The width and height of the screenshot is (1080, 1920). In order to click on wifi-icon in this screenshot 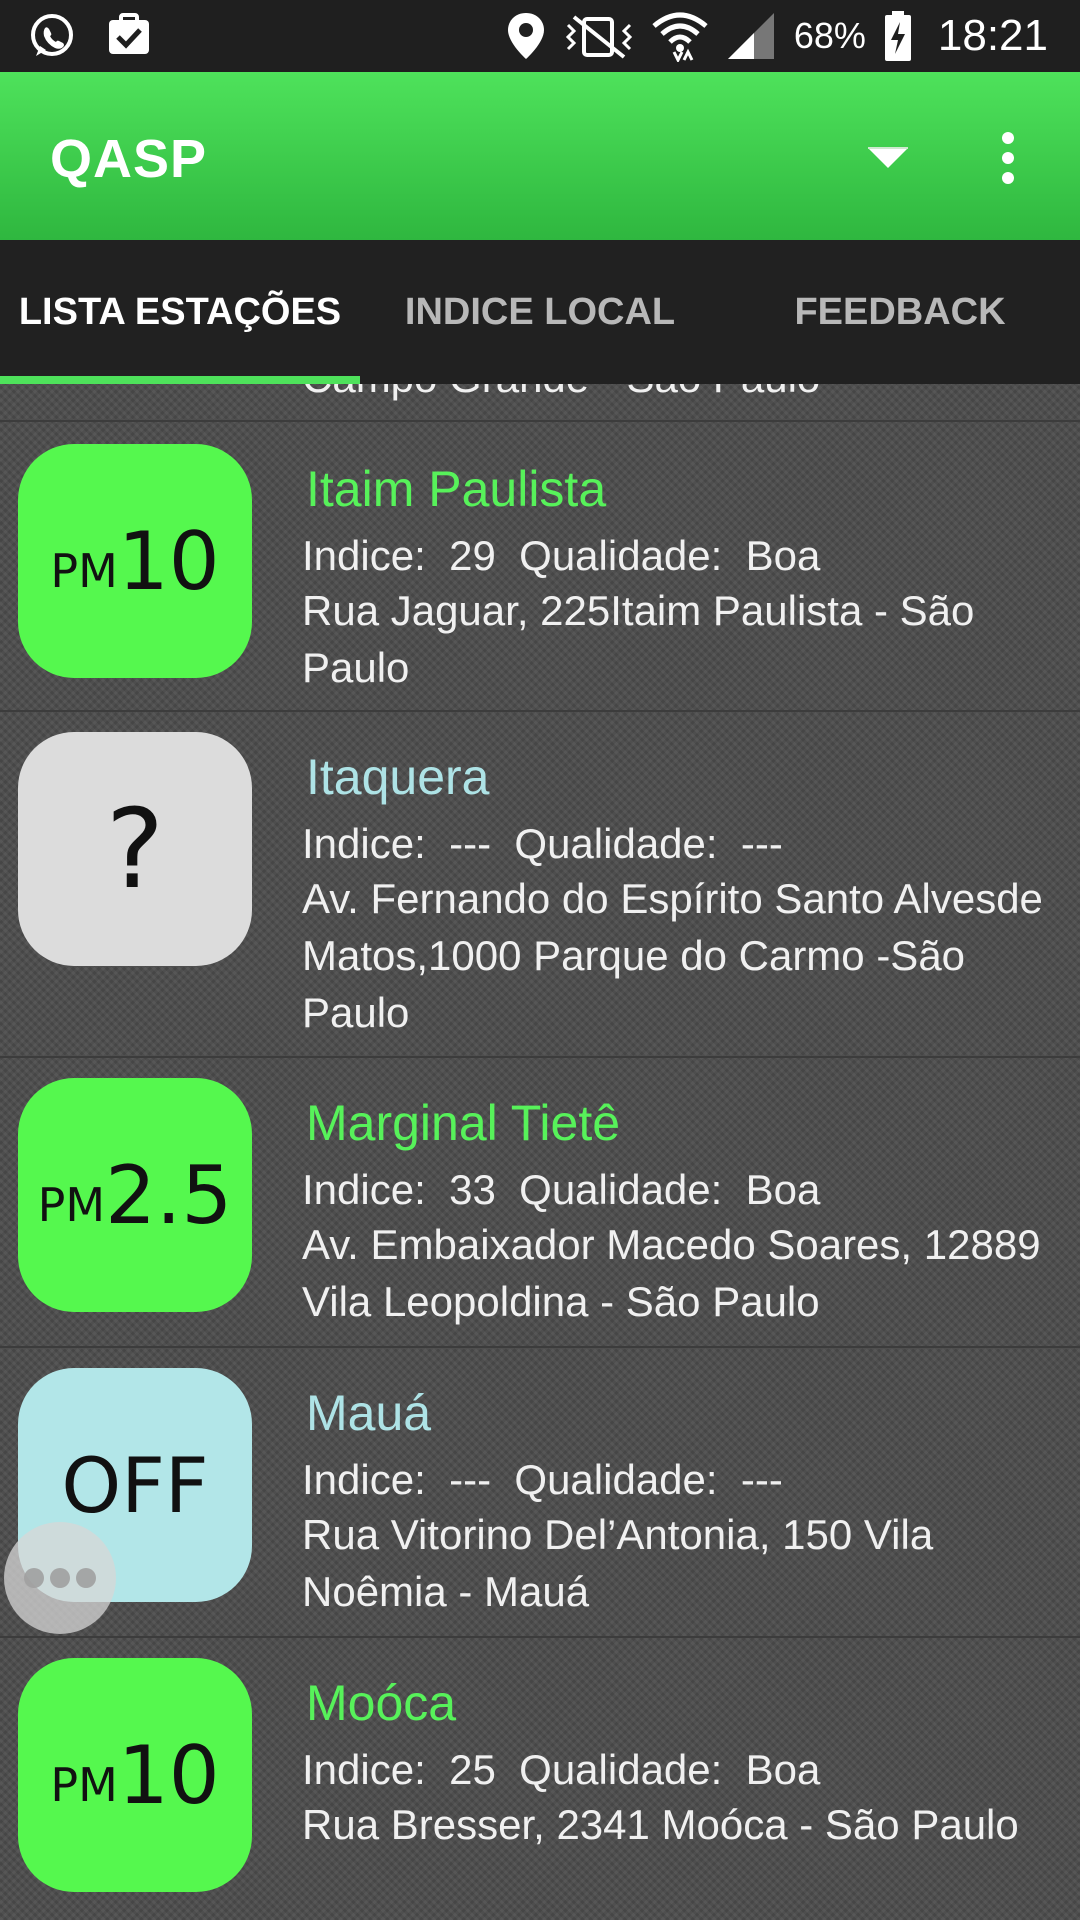, I will do `click(680, 36)`.